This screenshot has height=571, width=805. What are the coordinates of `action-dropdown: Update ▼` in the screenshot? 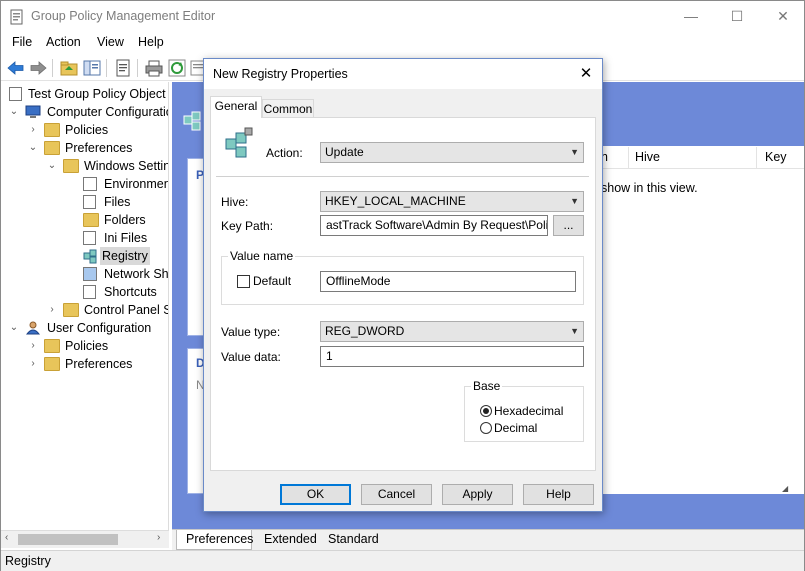 It's located at (452, 152).